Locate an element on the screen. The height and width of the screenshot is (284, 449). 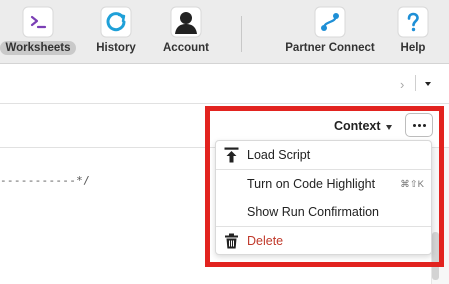
worksheet-tab-bar: › is located at coordinates (224, 84).